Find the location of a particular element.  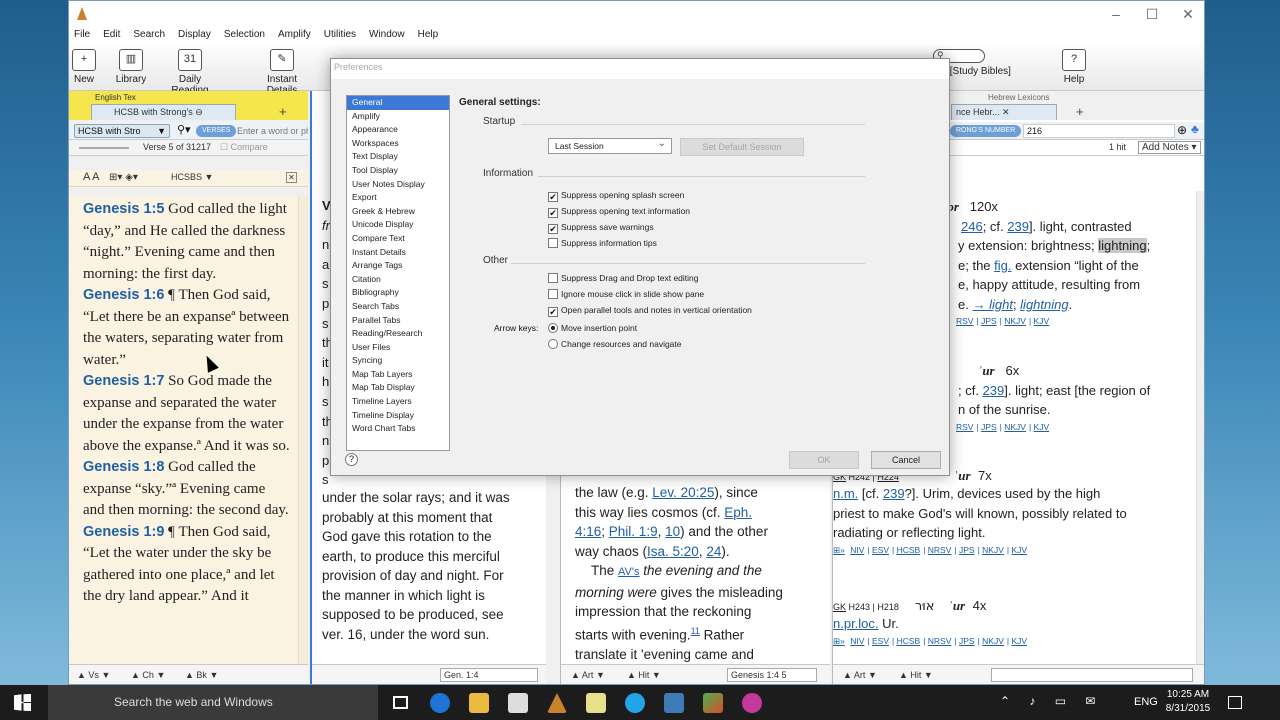

chapter-nav: ▲ Ch ▼ is located at coordinates (148, 674).